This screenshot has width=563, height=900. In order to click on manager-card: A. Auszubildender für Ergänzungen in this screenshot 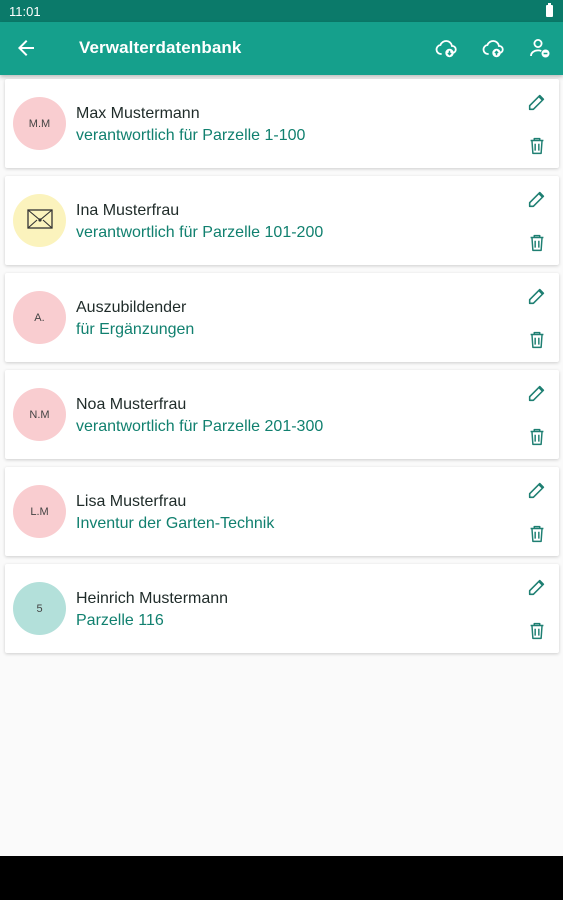, I will do `click(282, 317)`.